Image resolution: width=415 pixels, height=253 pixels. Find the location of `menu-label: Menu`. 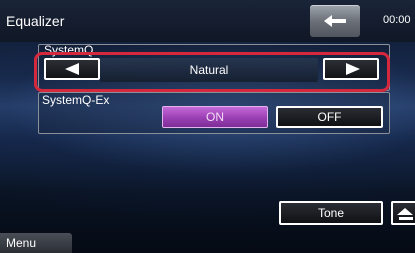

menu-label: Menu is located at coordinates (21, 243).